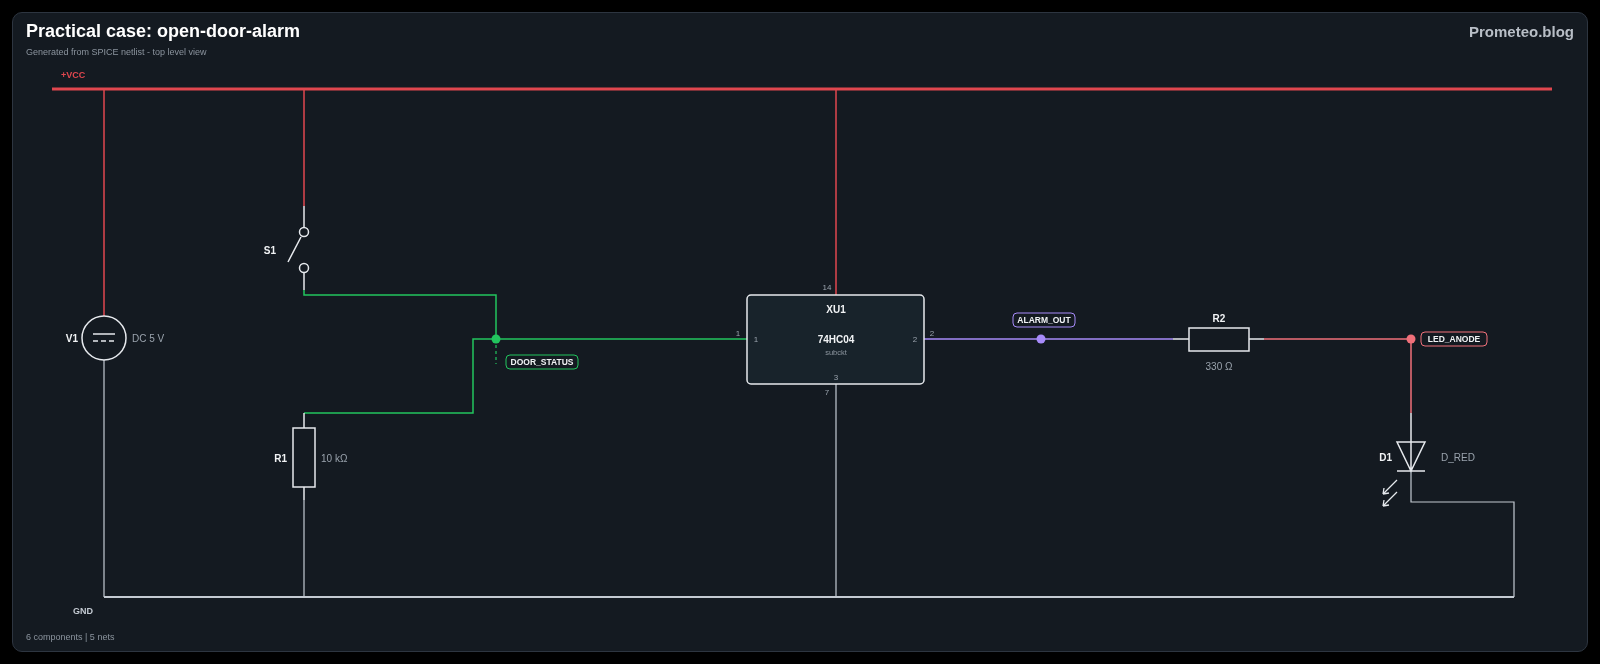 This screenshot has width=1600, height=664. What do you see at coordinates (1385, 457) in the screenshot?
I see `component-ref: D1` at bounding box center [1385, 457].